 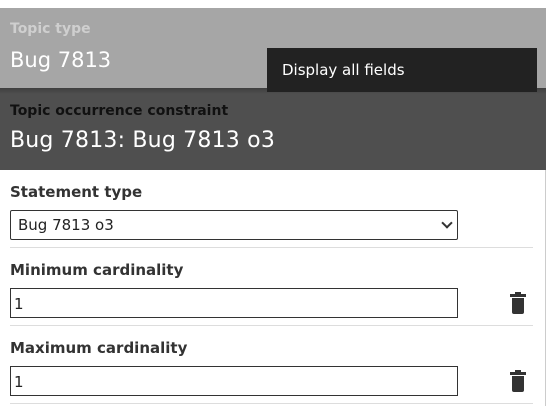 I want to click on constraint-label: Topic occurrence constraint, so click(x=119, y=111).